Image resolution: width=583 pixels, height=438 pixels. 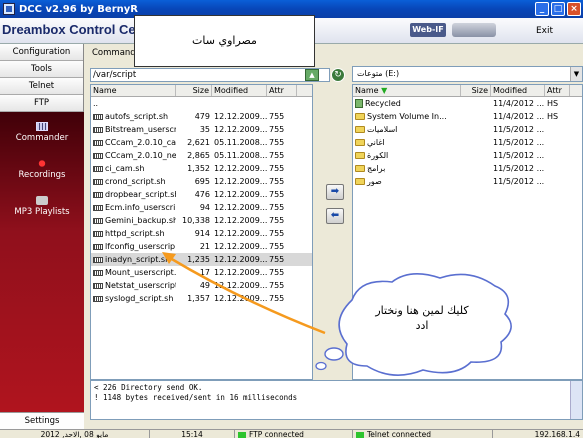 I want to click on table-row: Netstat_userscript... 49 12.12.2009...755, so click(x=201, y=285).